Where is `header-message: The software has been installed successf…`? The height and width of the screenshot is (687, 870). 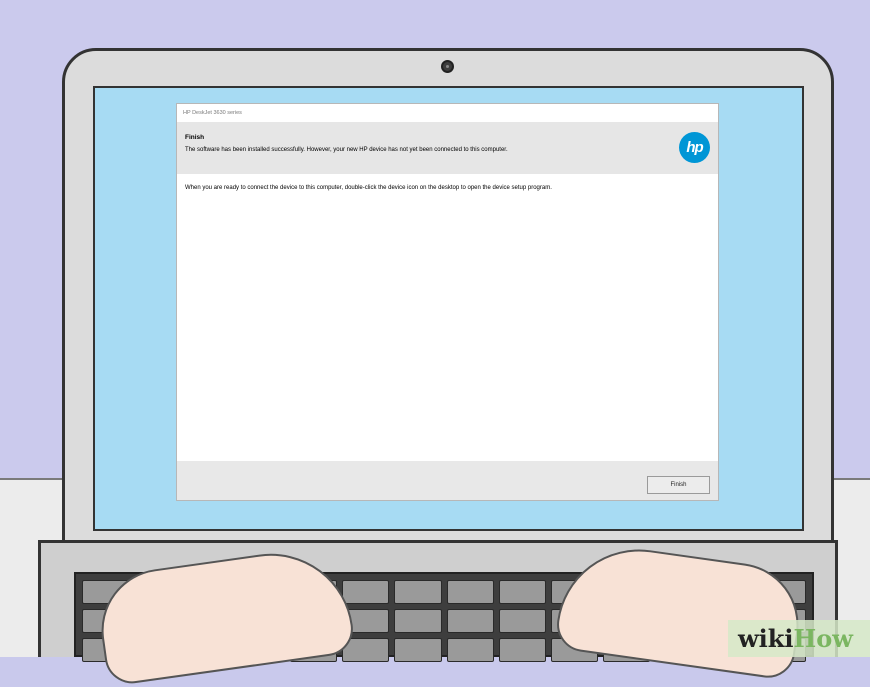 header-message: The software has been installed successf… is located at coordinates (346, 150).